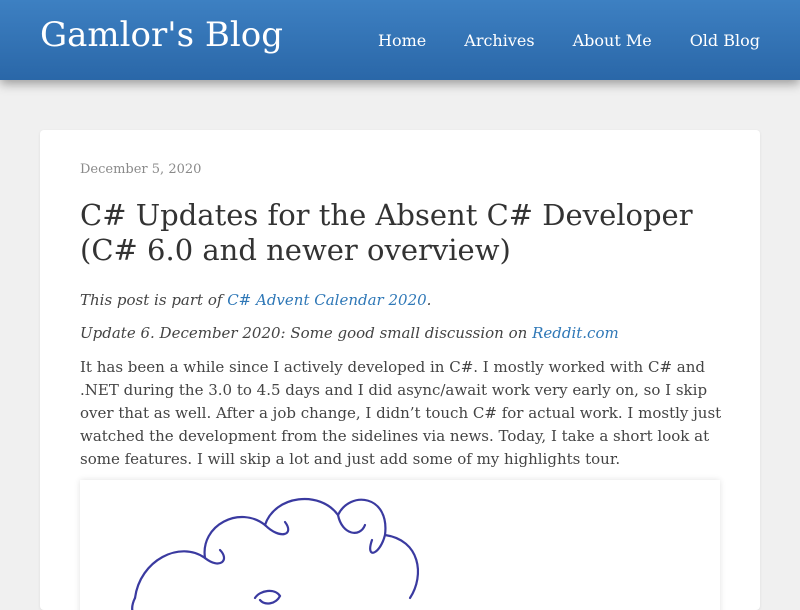 Image resolution: width=800 pixels, height=610 pixels. Describe the element at coordinates (154, 300) in the screenshot. I see `series-note-prefix: This post is part of` at that location.